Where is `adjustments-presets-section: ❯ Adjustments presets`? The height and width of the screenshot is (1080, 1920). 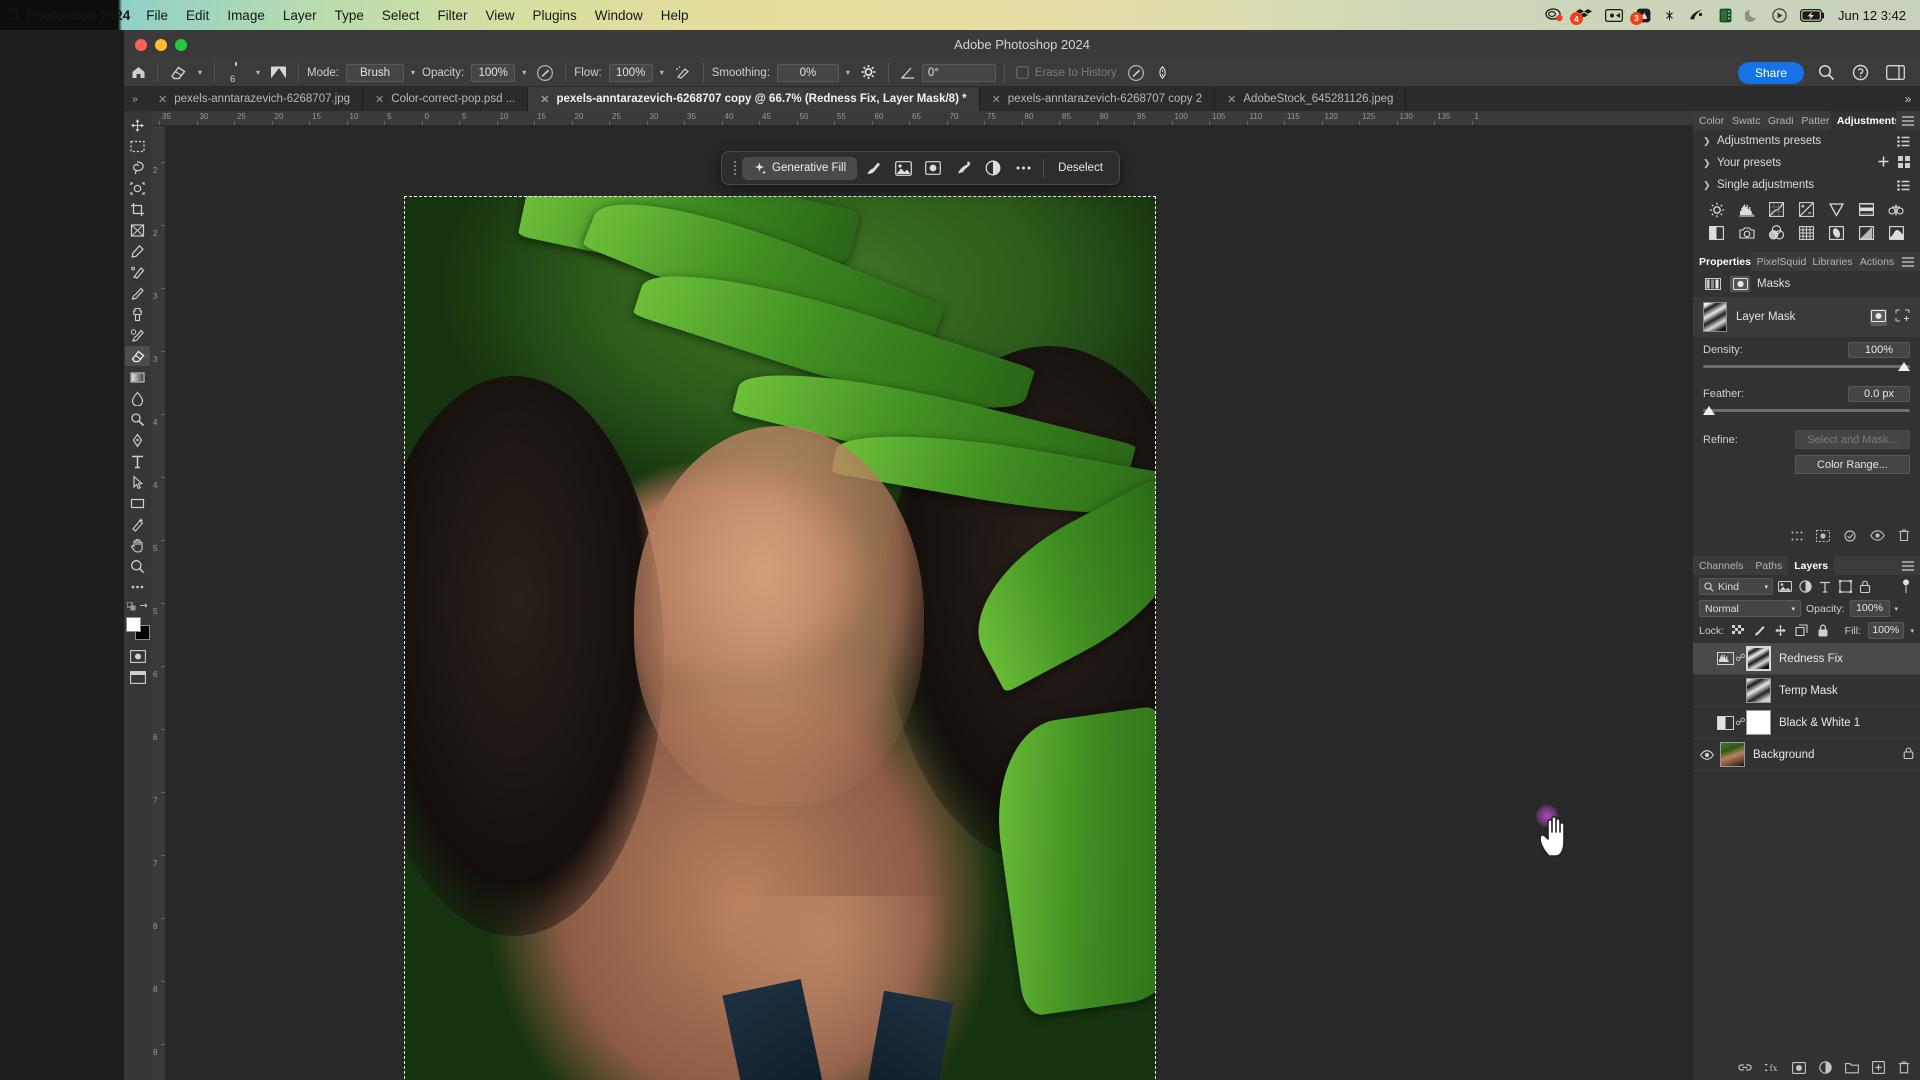
adjustments-presets-section: ❯ Adjustments presets is located at coordinates (1806, 141).